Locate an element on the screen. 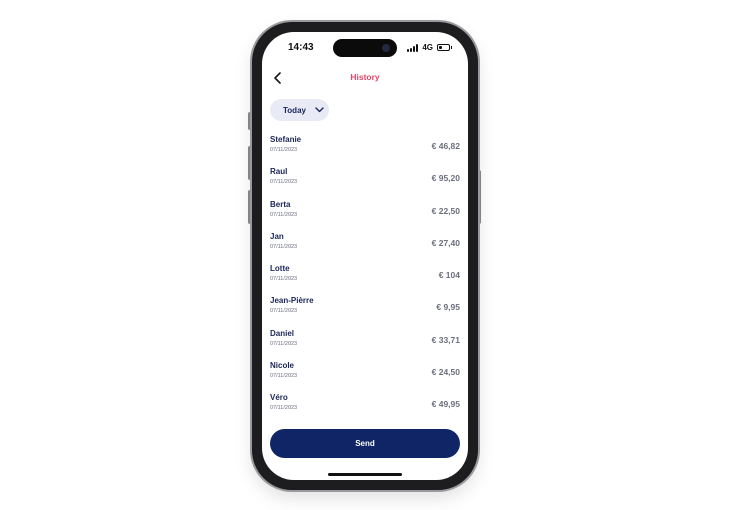 The image size is (730, 510). list-item: Raul 07/11/2023 € 95,20 is located at coordinates (365, 180).